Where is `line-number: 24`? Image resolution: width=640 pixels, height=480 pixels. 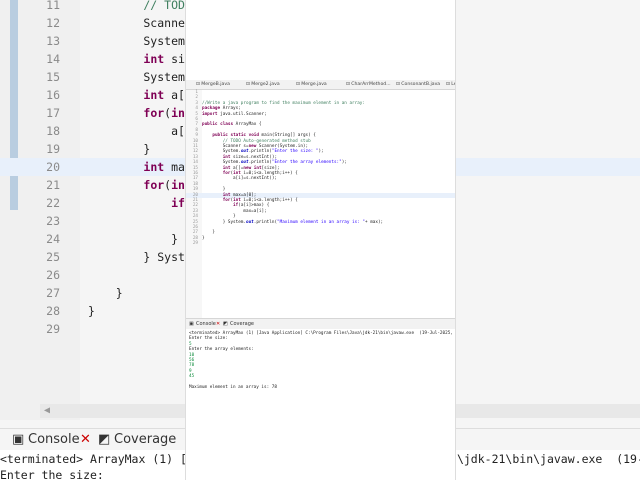
line-number: 24 is located at coordinates (53, 239).